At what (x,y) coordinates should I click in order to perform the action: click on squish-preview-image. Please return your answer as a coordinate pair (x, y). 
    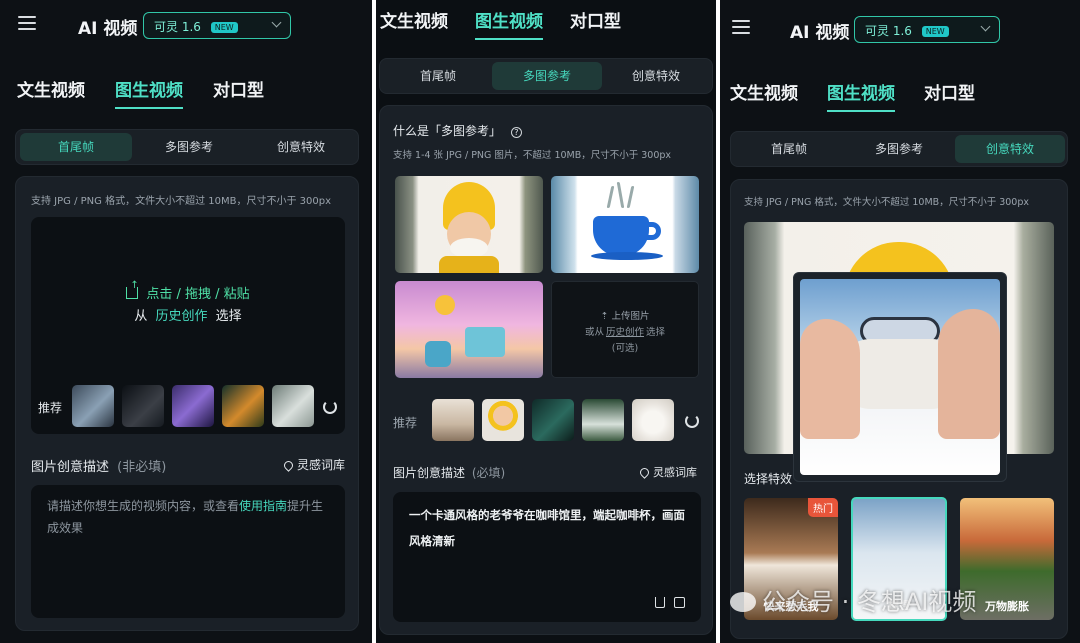
    Looking at the image, I should click on (900, 377).